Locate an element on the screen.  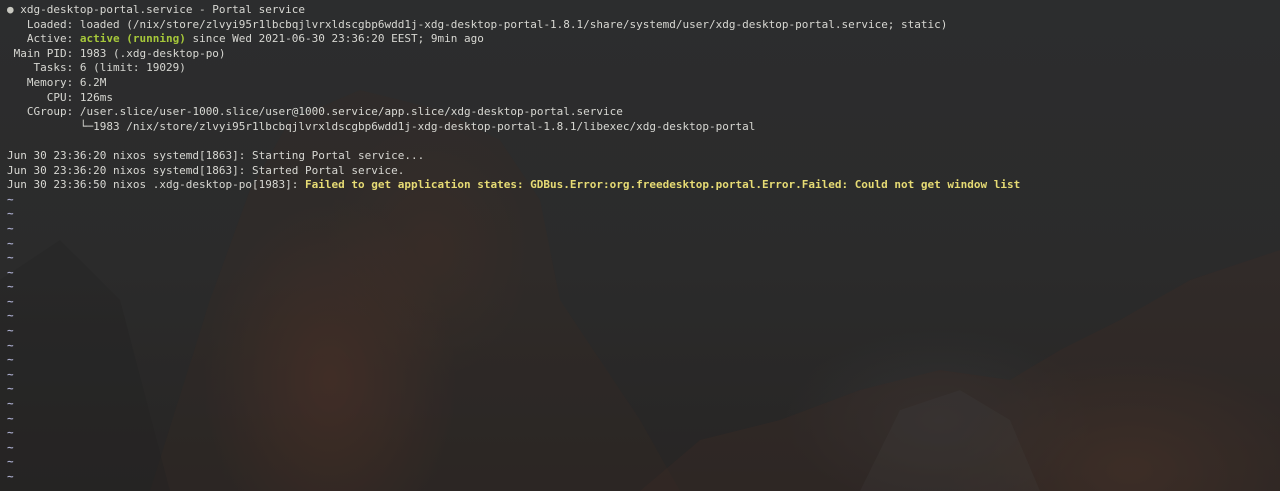
tasks-label: Tasks: is located at coordinates (43, 68).